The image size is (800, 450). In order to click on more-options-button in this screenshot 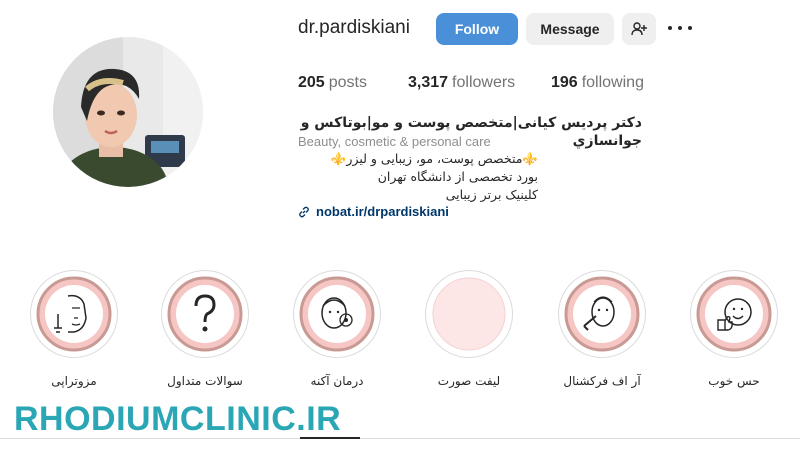, I will do `click(680, 28)`.